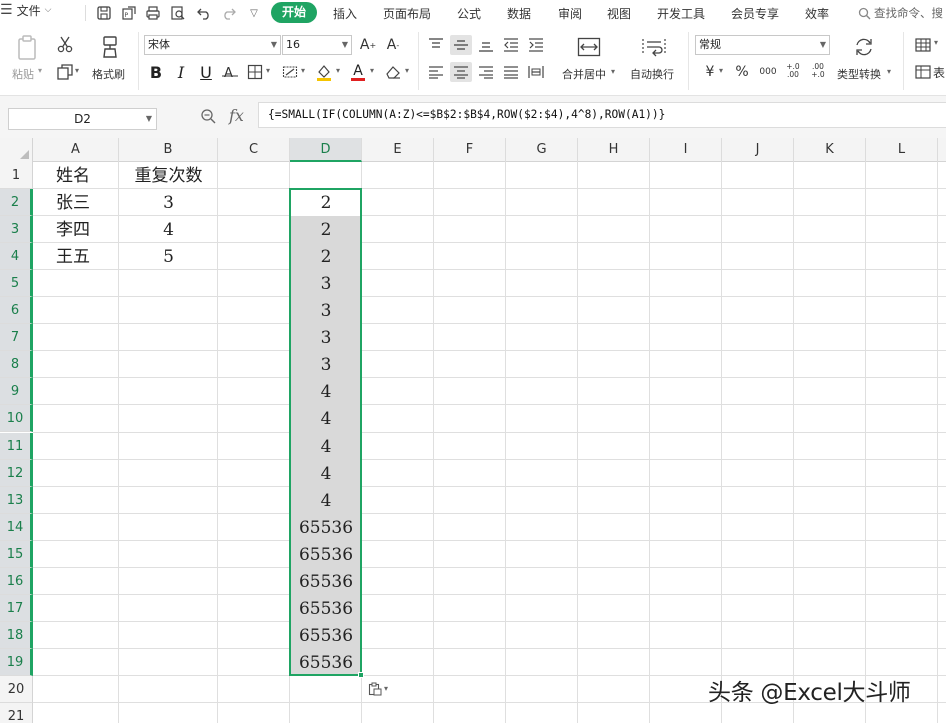 The width and height of the screenshot is (946, 723). I want to click on fill-color-dropdown-icon: ▾, so click(338, 70).